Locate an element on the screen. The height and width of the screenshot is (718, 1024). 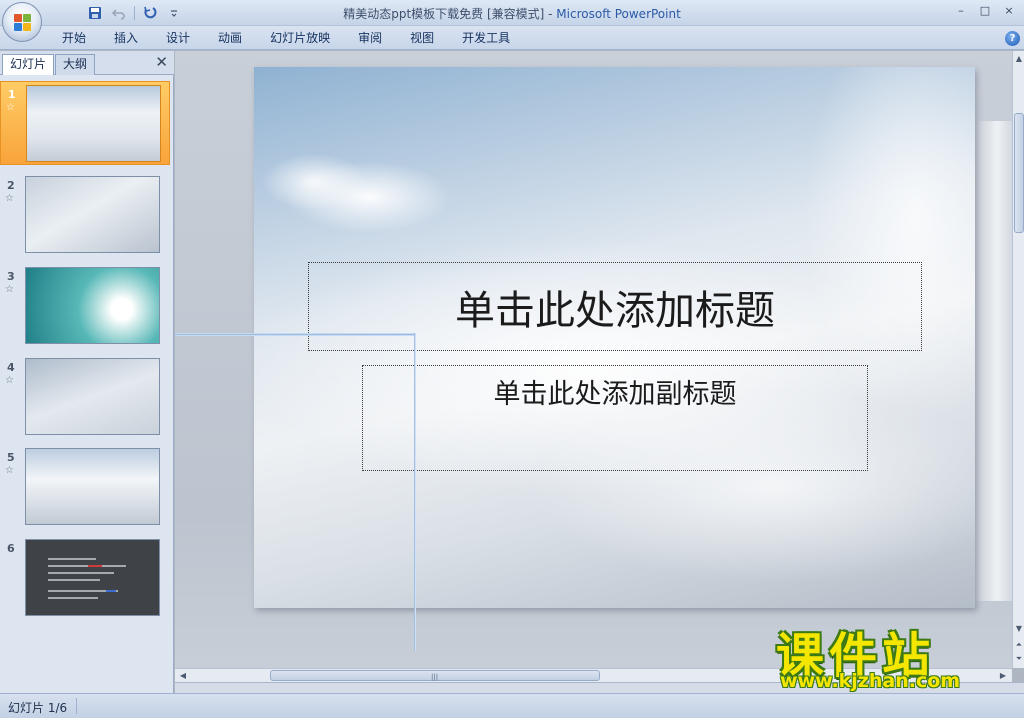
tab-slides: 幻灯片 is located at coordinates (28, 64).